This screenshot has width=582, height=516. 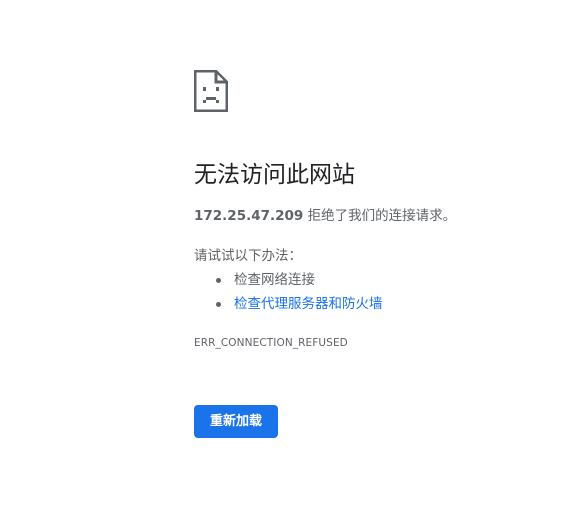 I want to click on suggestions-list: 检查网络连接 检查代理服务器和防火墙, so click(x=298, y=292).